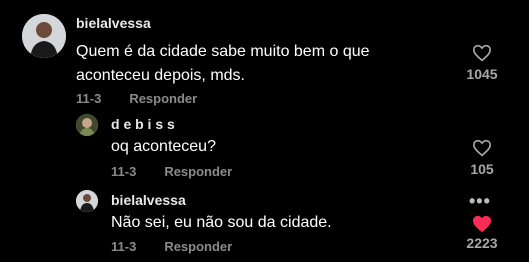 This screenshot has width=529, height=262. Describe the element at coordinates (221, 222) in the screenshot. I see `comment-text: Não sei, eu não sou da cidade.` at that location.